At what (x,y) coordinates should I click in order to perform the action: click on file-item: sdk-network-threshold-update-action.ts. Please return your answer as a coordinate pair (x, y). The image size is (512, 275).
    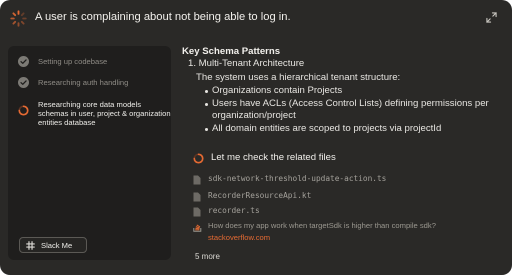
    Looking at the image, I should click on (343, 180).